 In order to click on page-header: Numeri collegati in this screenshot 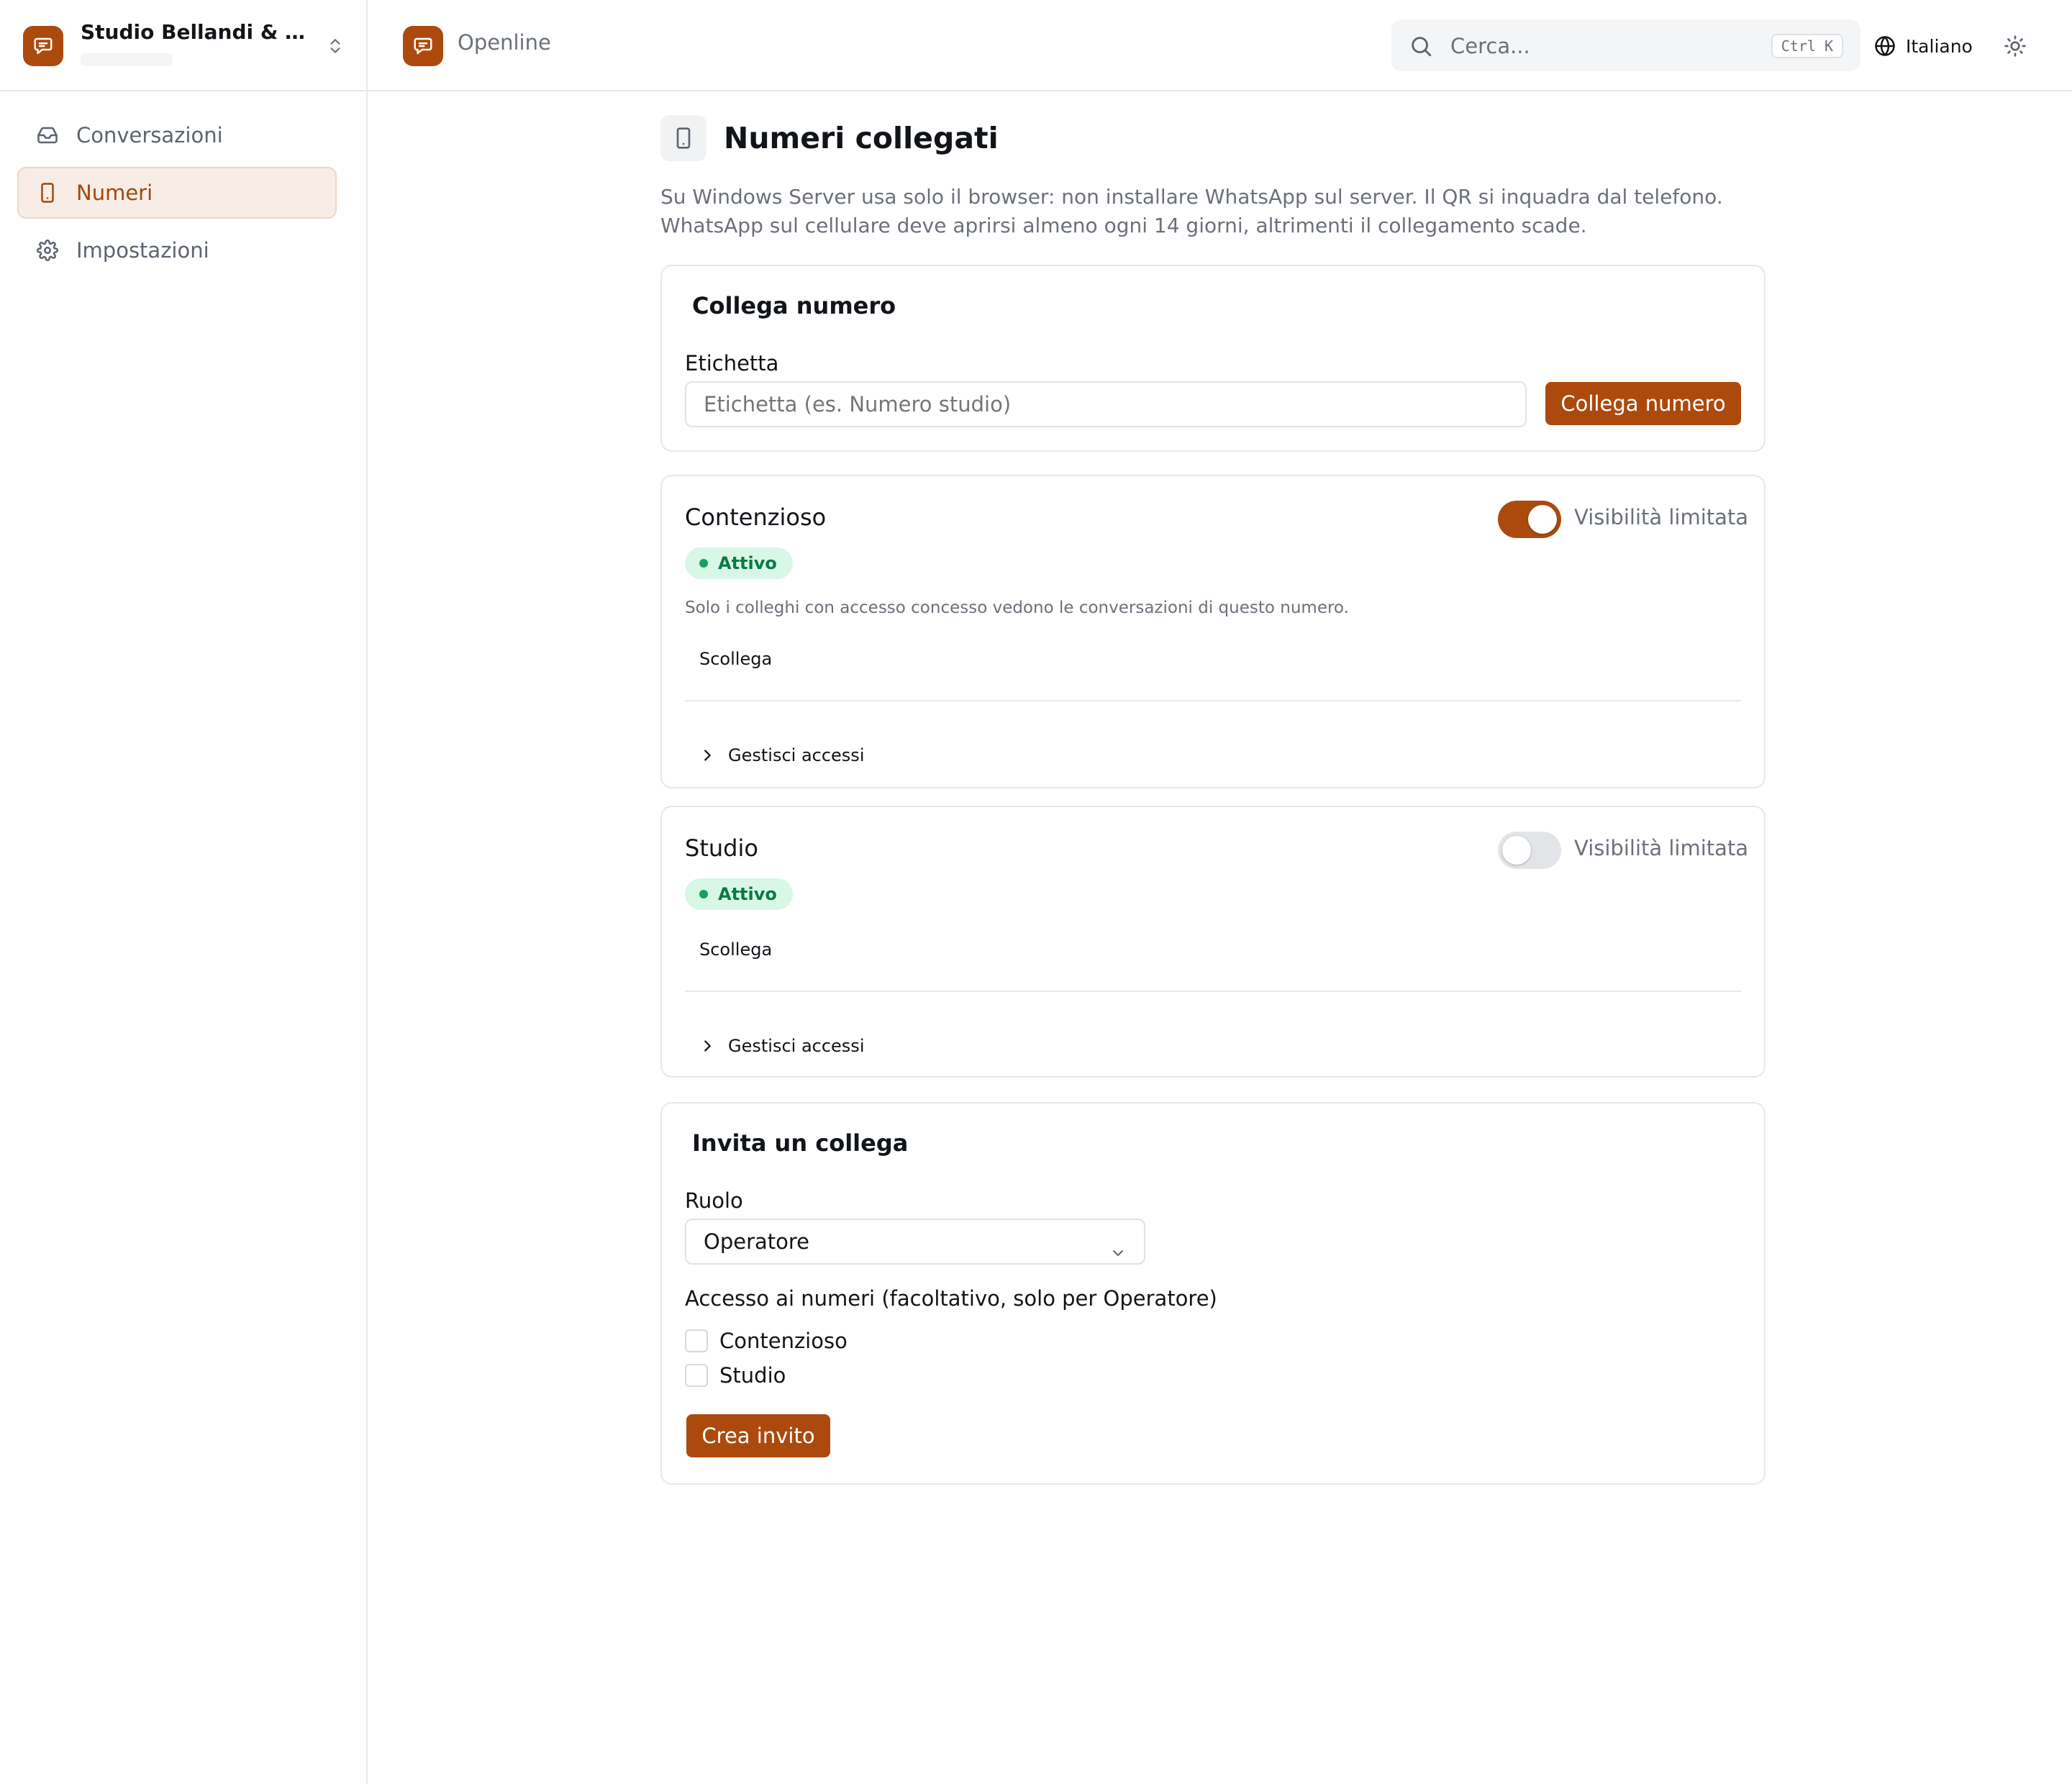, I will do `click(1213, 138)`.